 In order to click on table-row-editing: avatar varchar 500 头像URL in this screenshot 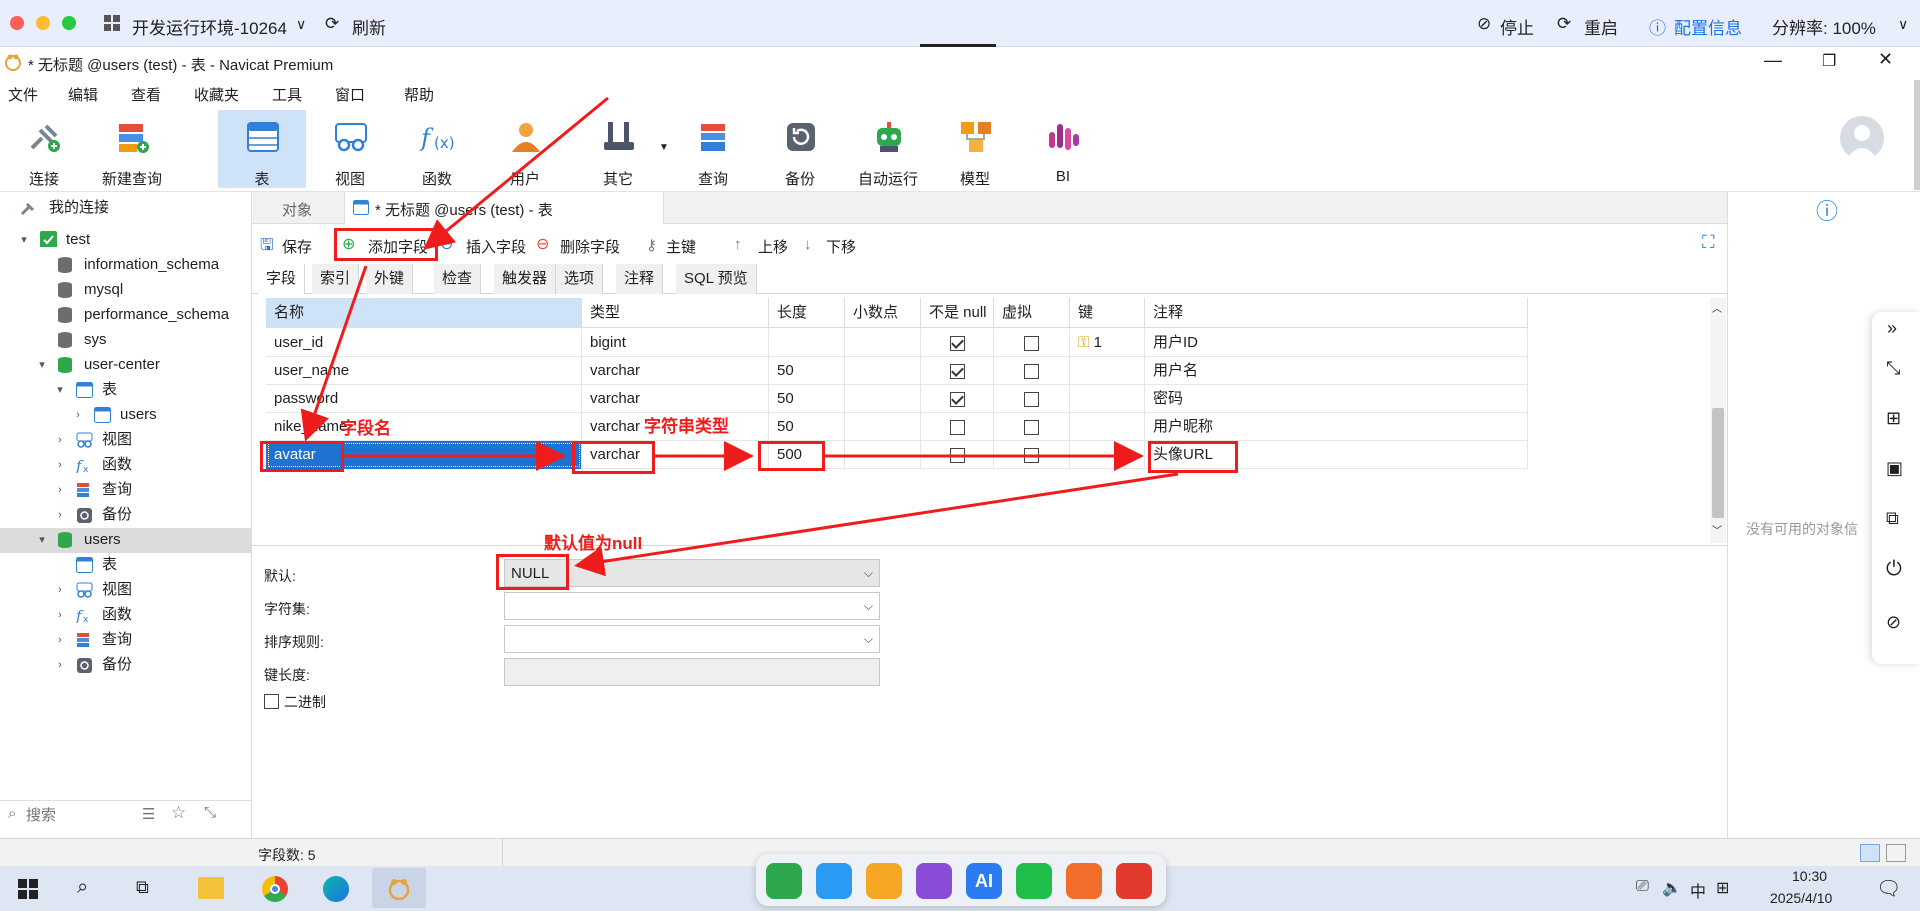, I will do `click(897, 455)`.